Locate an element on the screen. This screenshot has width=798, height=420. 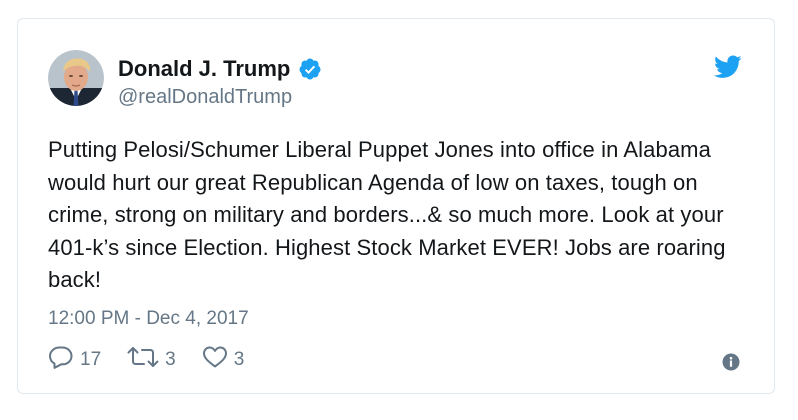
author-name-row: Donald J. Trump is located at coordinates (220, 69).